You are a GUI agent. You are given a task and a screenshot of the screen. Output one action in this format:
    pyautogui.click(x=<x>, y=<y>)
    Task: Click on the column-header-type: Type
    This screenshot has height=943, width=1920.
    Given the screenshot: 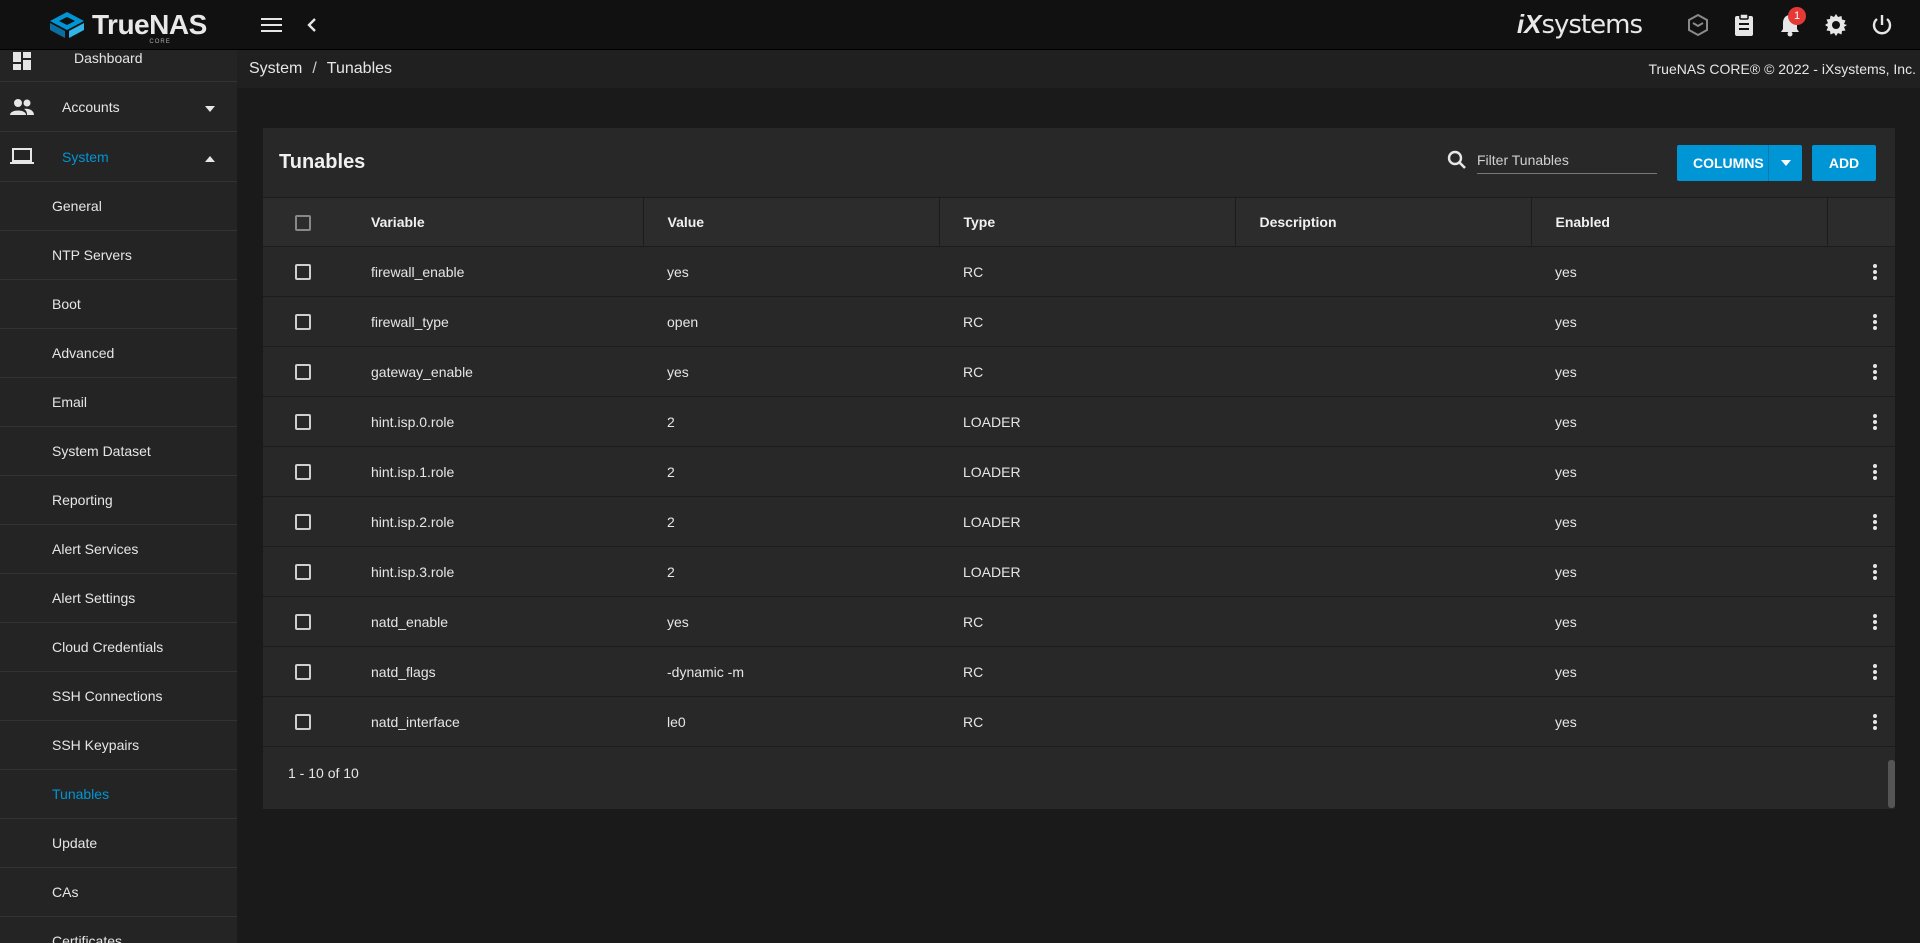 What is the action you would take?
    pyautogui.click(x=1087, y=222)
    